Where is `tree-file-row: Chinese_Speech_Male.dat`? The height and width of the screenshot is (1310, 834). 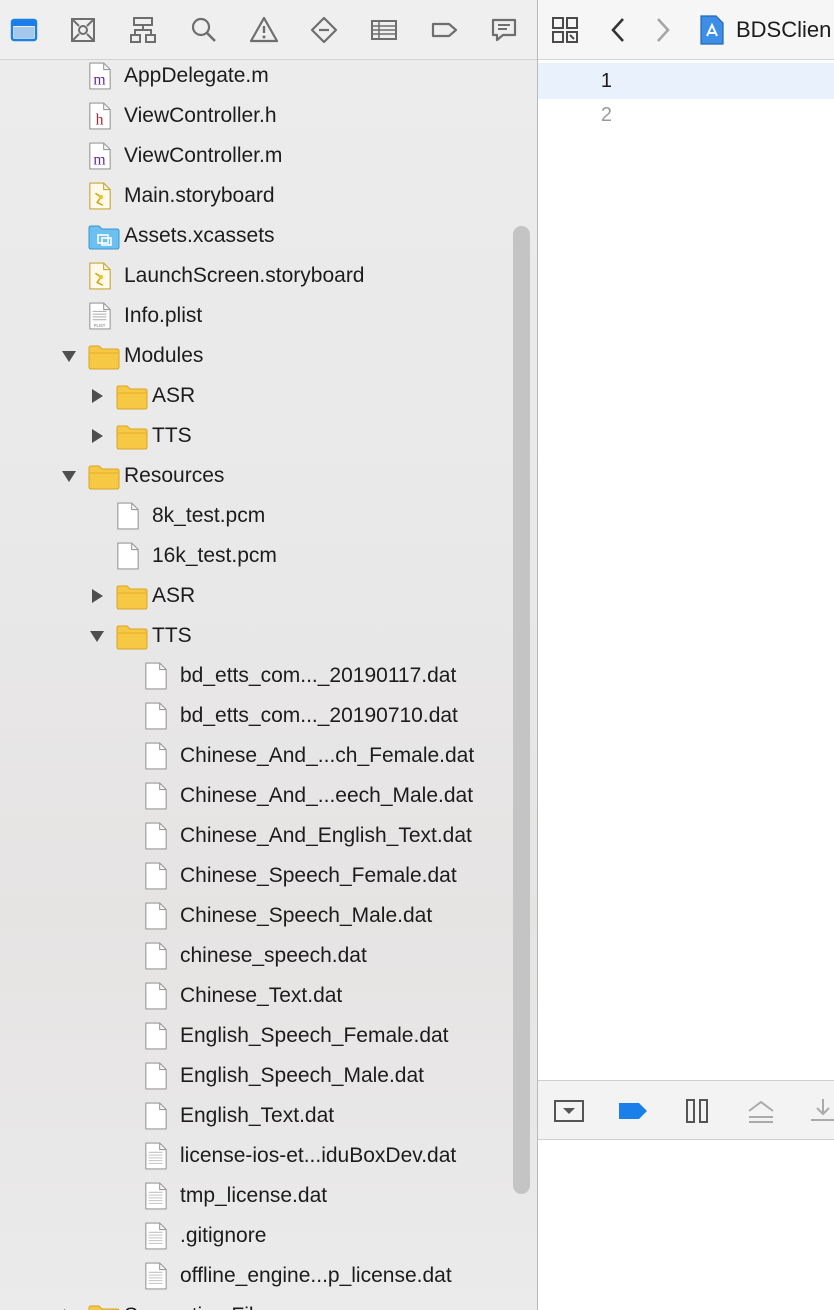
tree-file-row: Chinese_Speech_Male.dat is located at coordinates (260, 916).